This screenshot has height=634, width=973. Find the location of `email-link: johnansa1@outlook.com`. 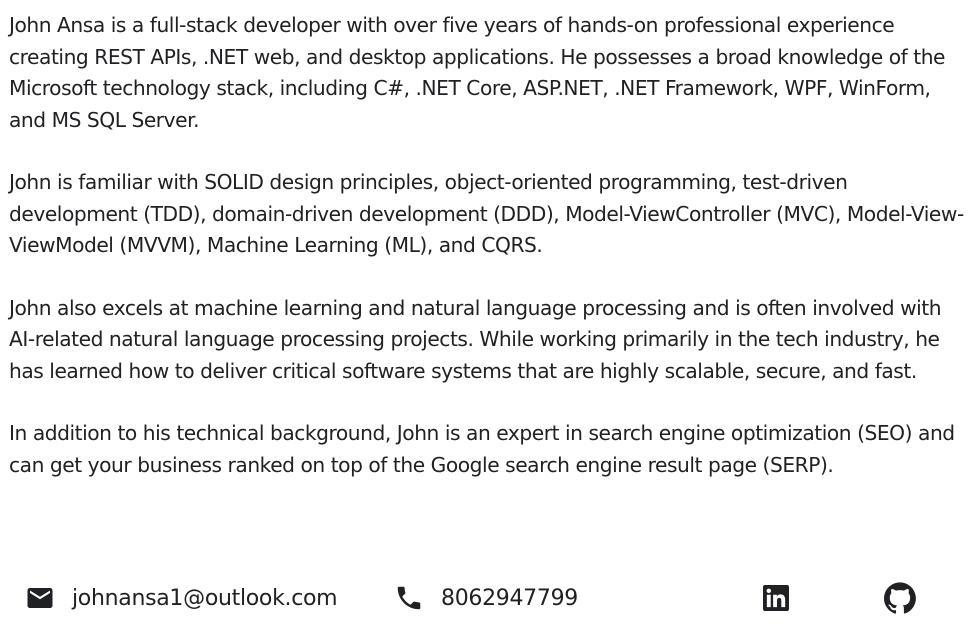

email-link: johnansa1@outlook.com is located at coordinates (181, 598).